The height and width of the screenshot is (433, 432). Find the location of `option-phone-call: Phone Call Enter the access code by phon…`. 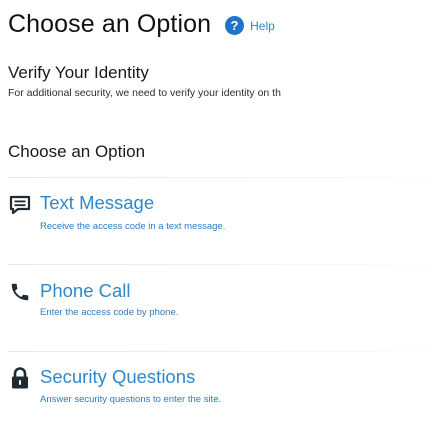

option-phone-call: Phone Call Enter the access code by phon… is located at coordinates (220, 301).